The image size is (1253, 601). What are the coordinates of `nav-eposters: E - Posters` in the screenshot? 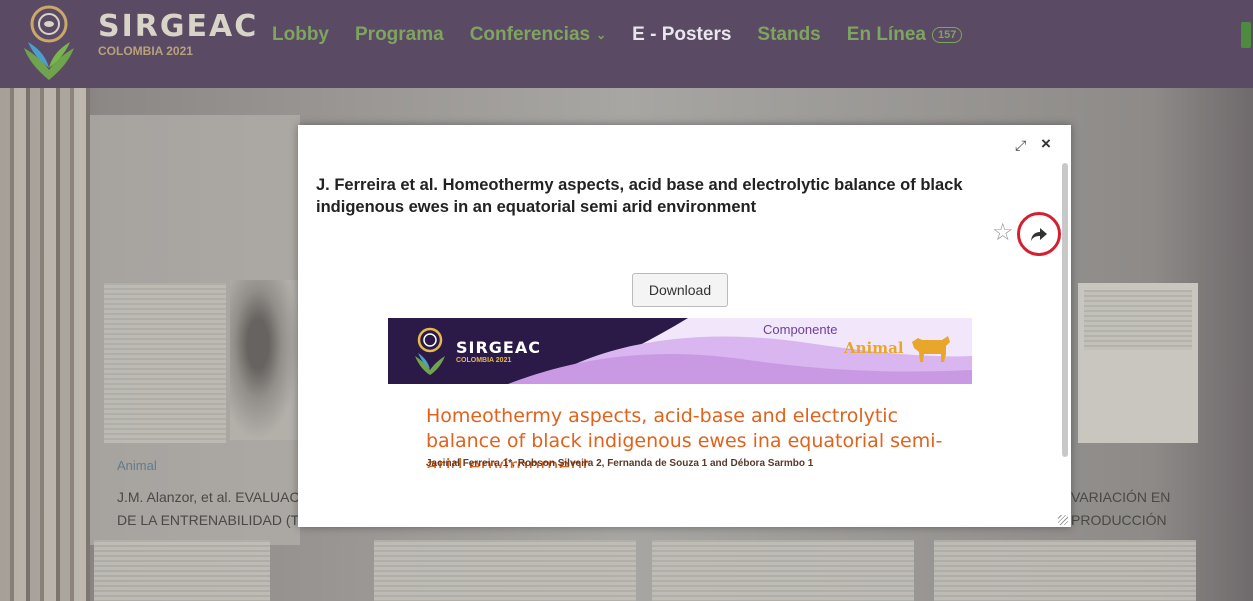 It's located at (681, 35).